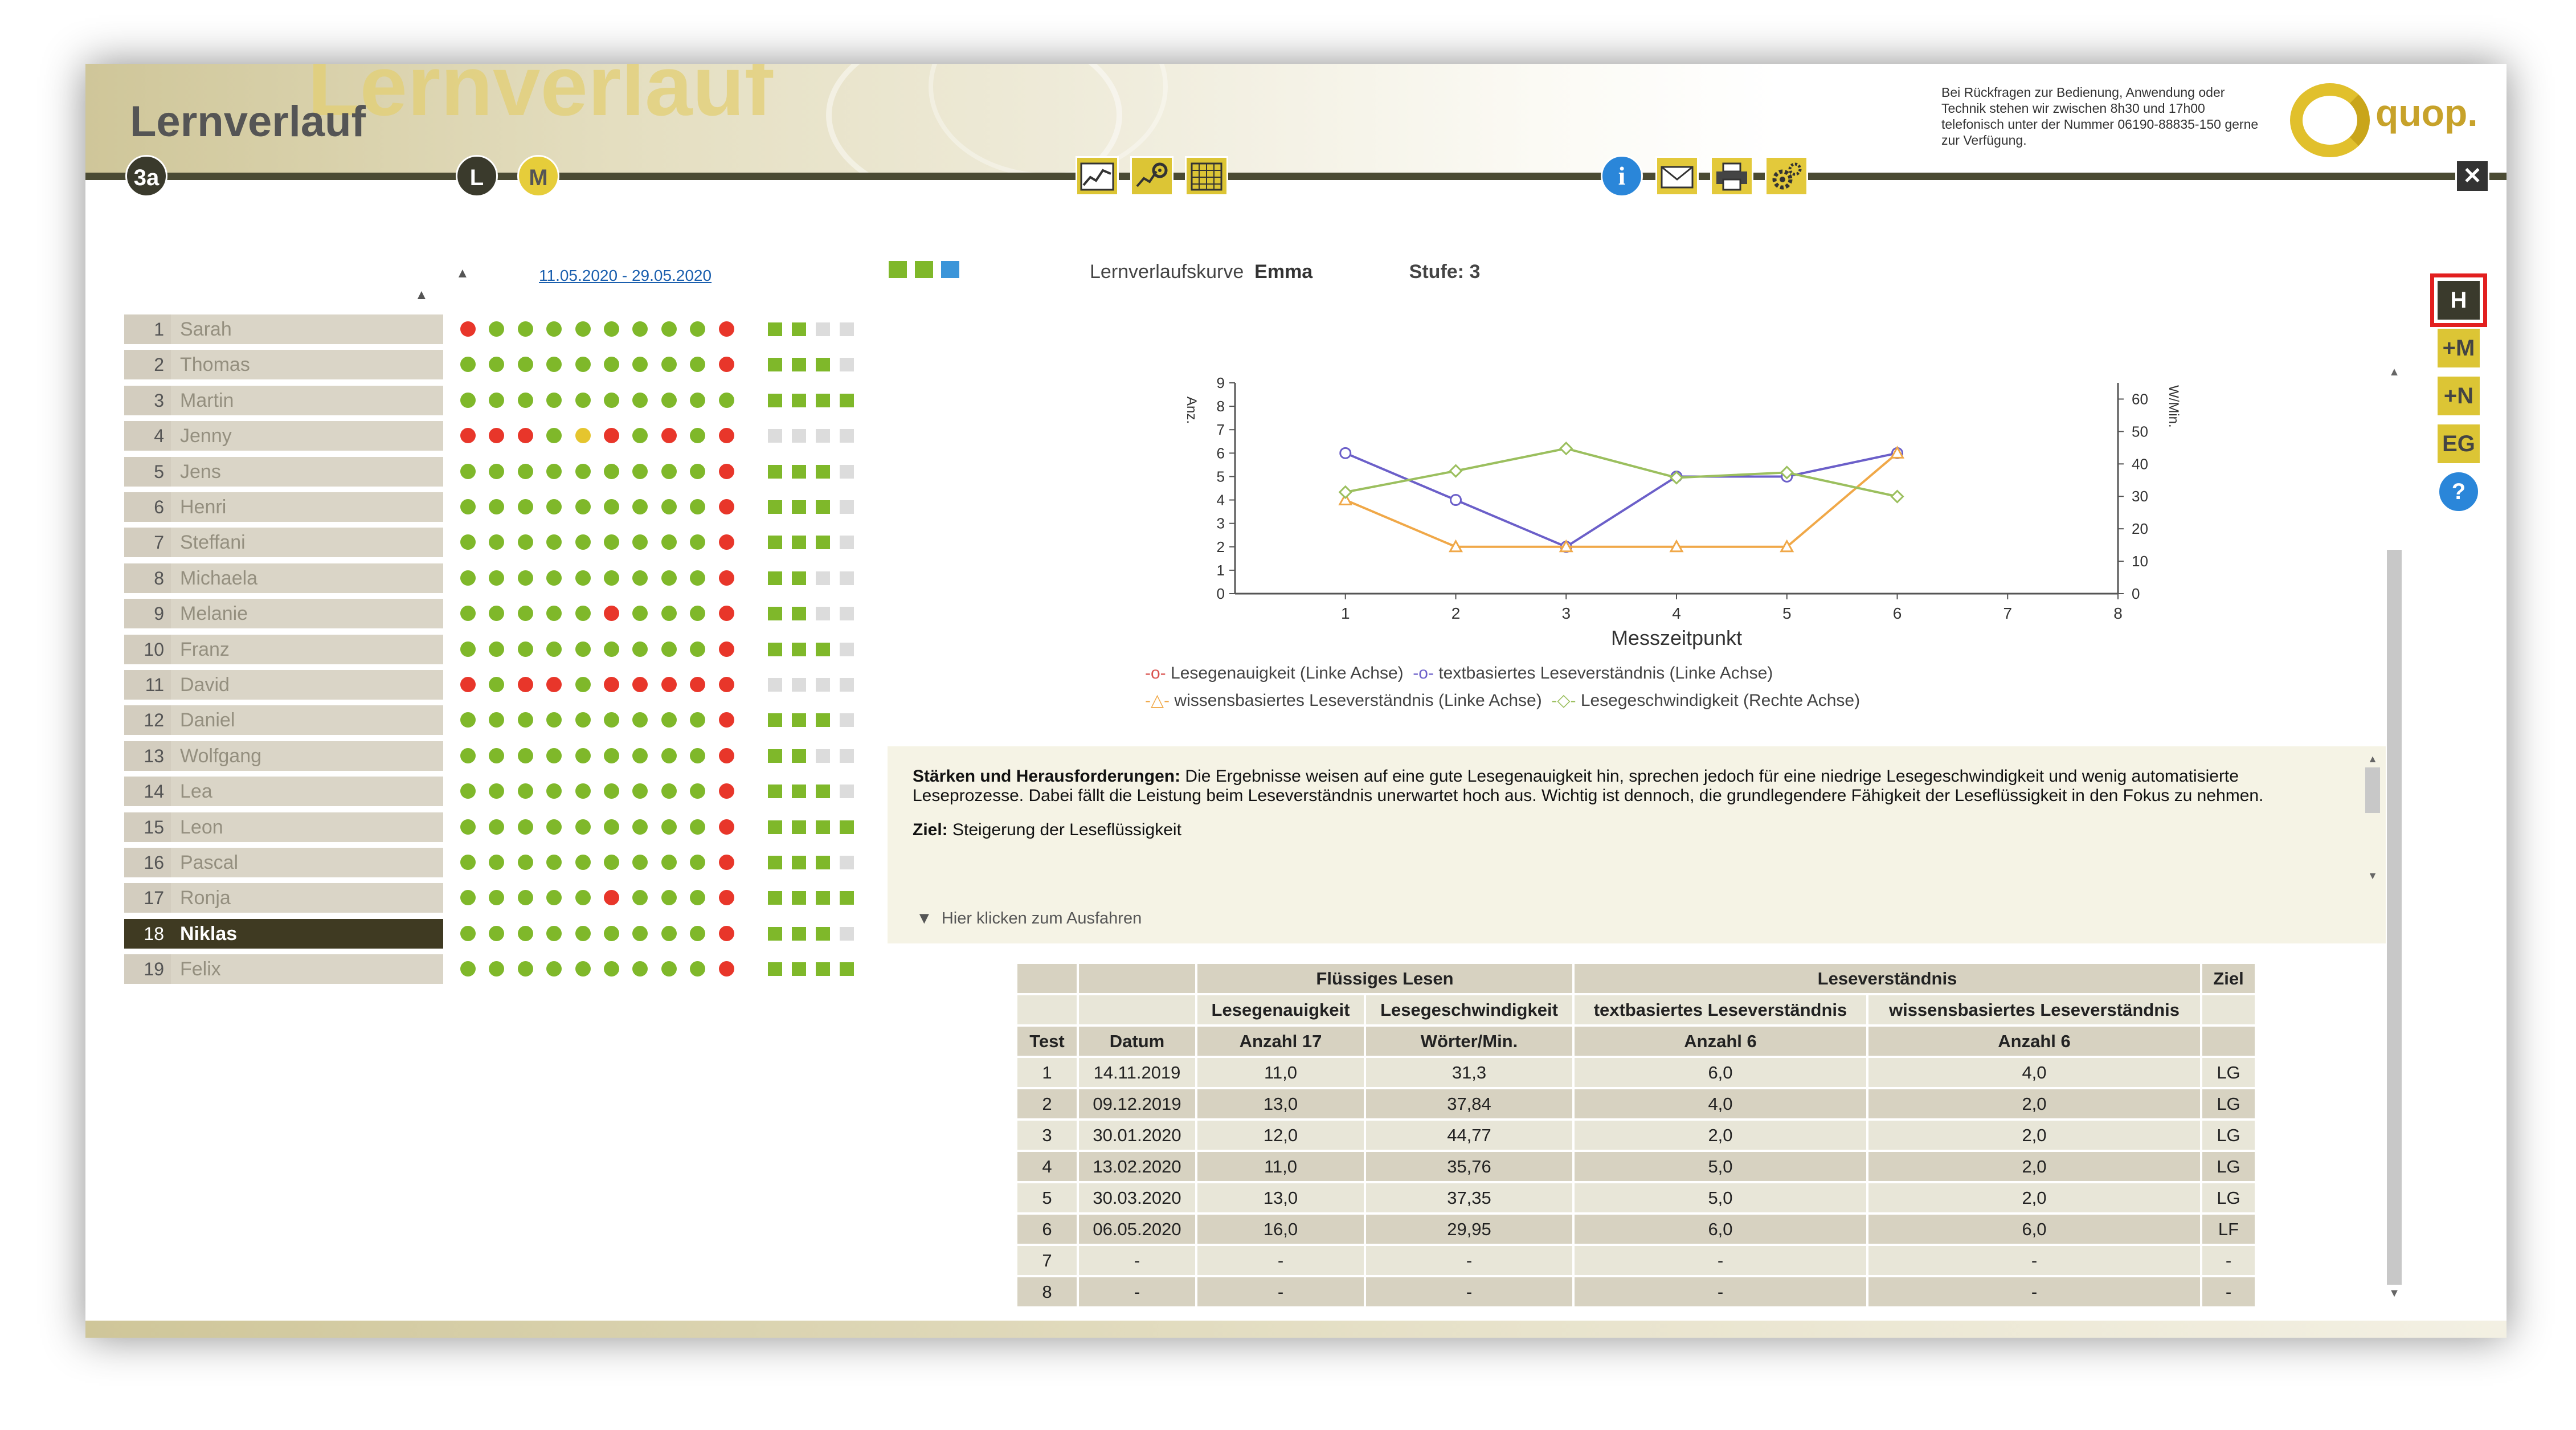 The height and width of the screenshot is (1430, 2576). I want to click on main-scrollbar: ▲ ▼, so click(2395, 836).